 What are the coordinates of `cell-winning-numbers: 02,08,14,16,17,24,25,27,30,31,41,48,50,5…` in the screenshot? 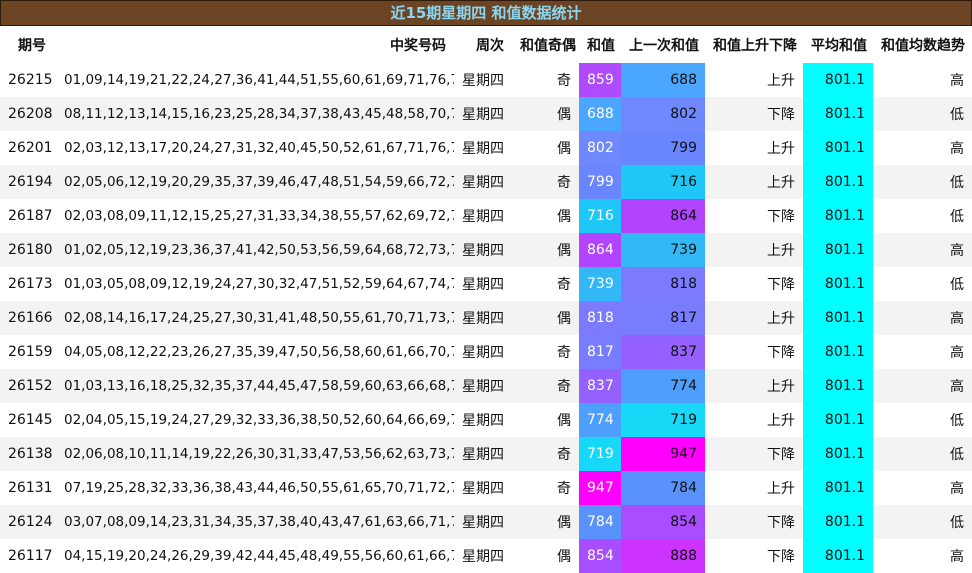 It's located at (255, 318).